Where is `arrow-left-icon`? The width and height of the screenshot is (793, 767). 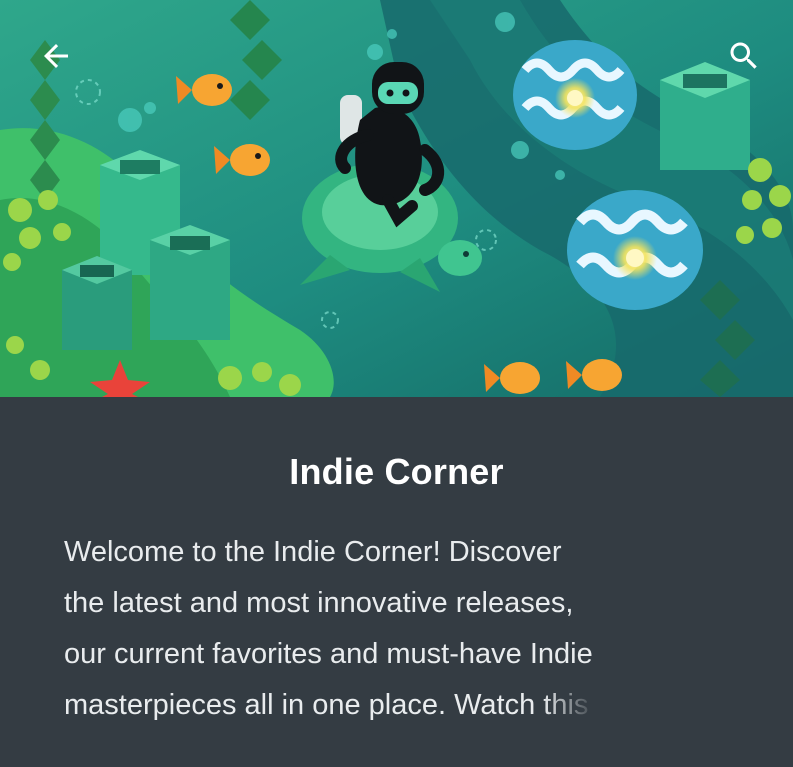
arrow-left-icon is located at coordinates (56, 56).